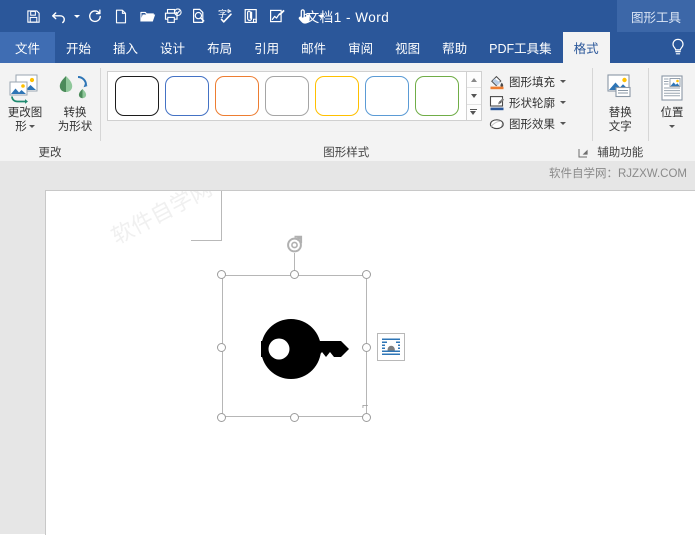  What do you see at coordinates (620, 87) in the screenshot?
I see `alt-text-icon` at bounding box center [620, 87].